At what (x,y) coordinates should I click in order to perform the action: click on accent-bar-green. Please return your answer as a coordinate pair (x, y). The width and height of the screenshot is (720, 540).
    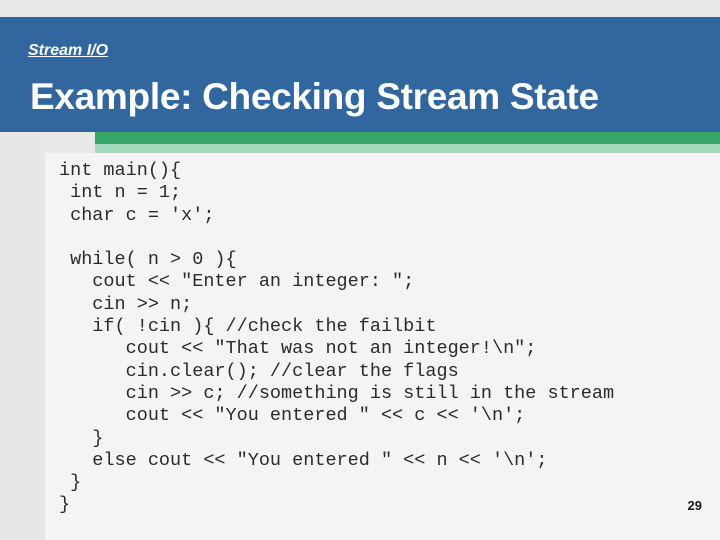
    Looking at the image, I should click on (407, 138).